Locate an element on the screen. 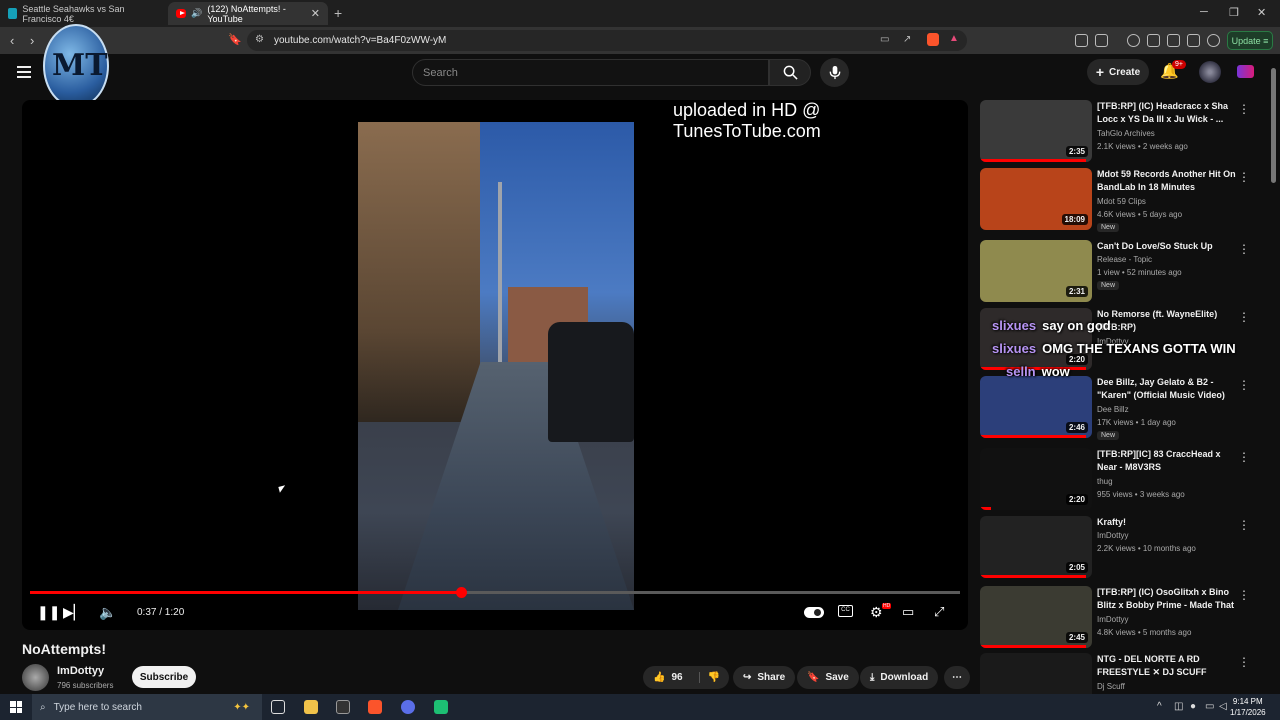 This screenshot has width=1280, height=720. volume-icon: 🔈 is located at coordinates (107, 612).